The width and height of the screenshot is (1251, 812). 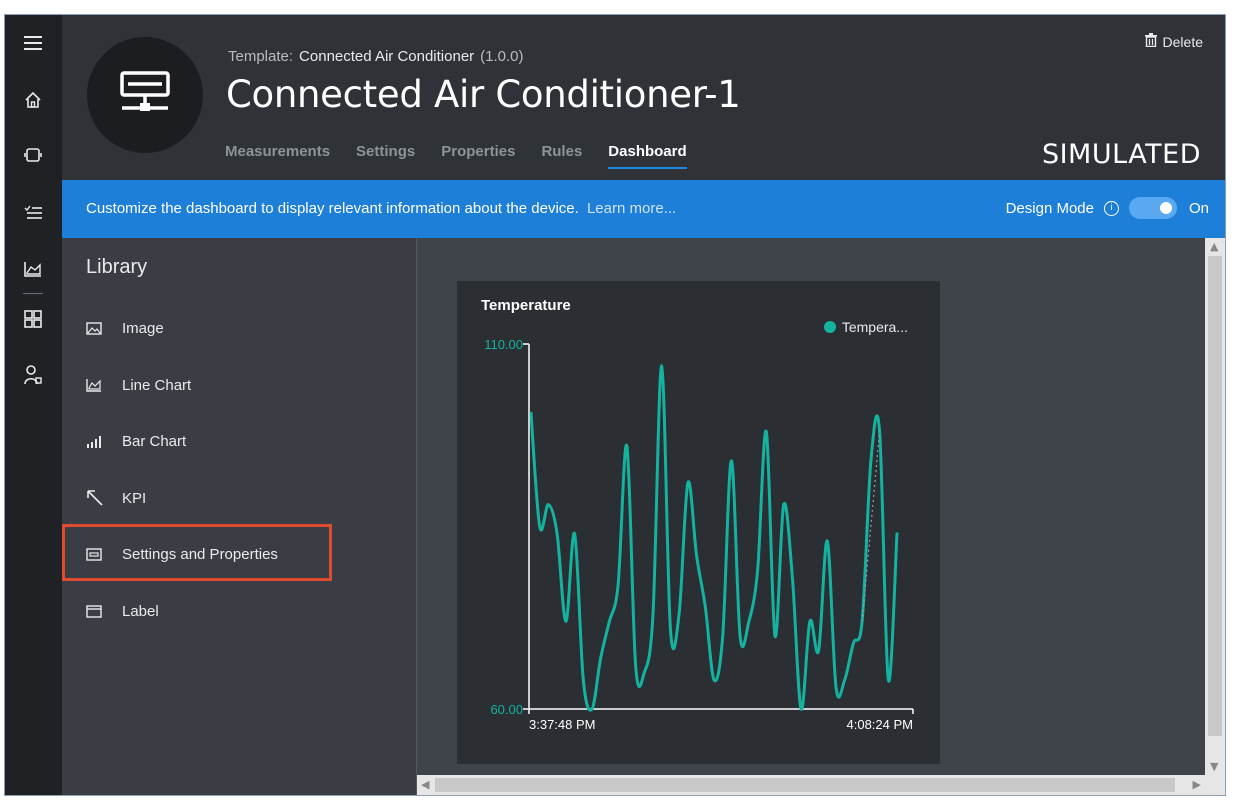 I want to click on kpi-arrow-icon, so click(x=97, y=498).